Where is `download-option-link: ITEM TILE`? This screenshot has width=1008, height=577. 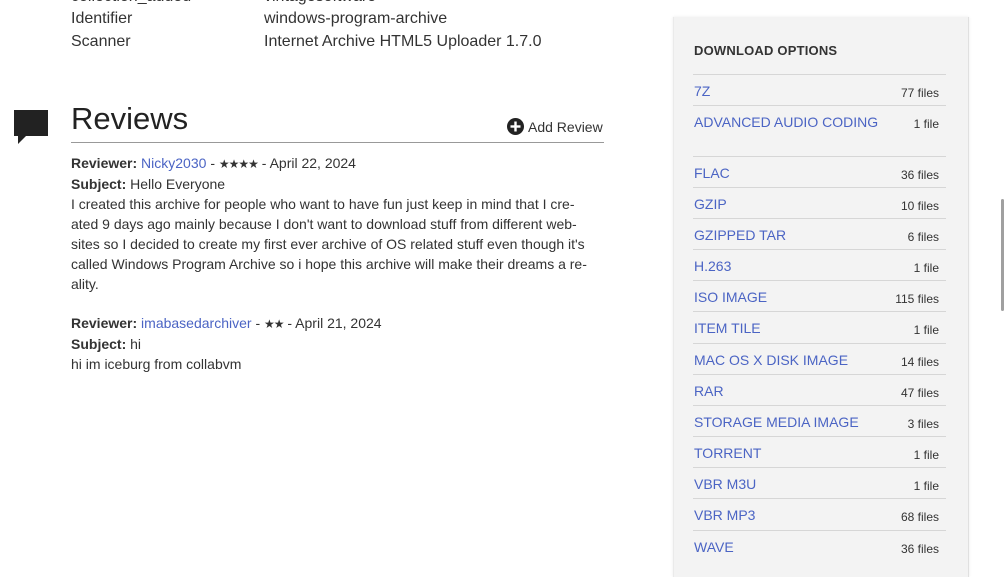
download-option-link: ITEM TILE is located at coordinates (727, 328).